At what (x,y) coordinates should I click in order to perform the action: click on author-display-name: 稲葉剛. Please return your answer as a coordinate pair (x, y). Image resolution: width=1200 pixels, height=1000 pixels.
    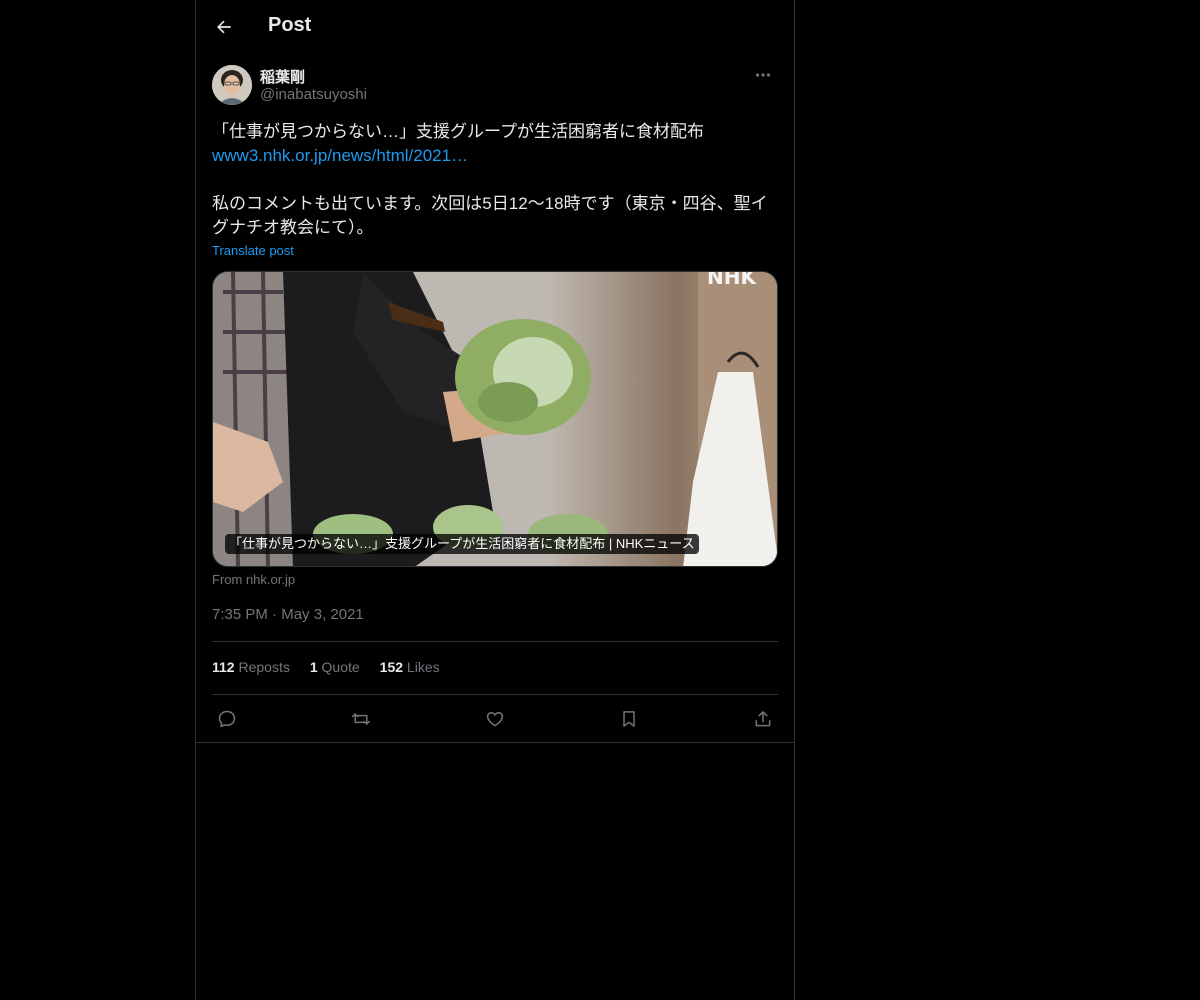
    Looking at the image, I should click on (282, 76).